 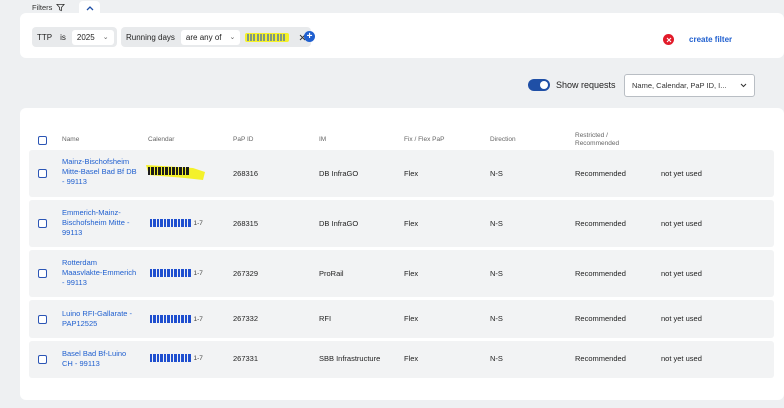 I want to click on name-line: 99113, so click(x=72, y=232).